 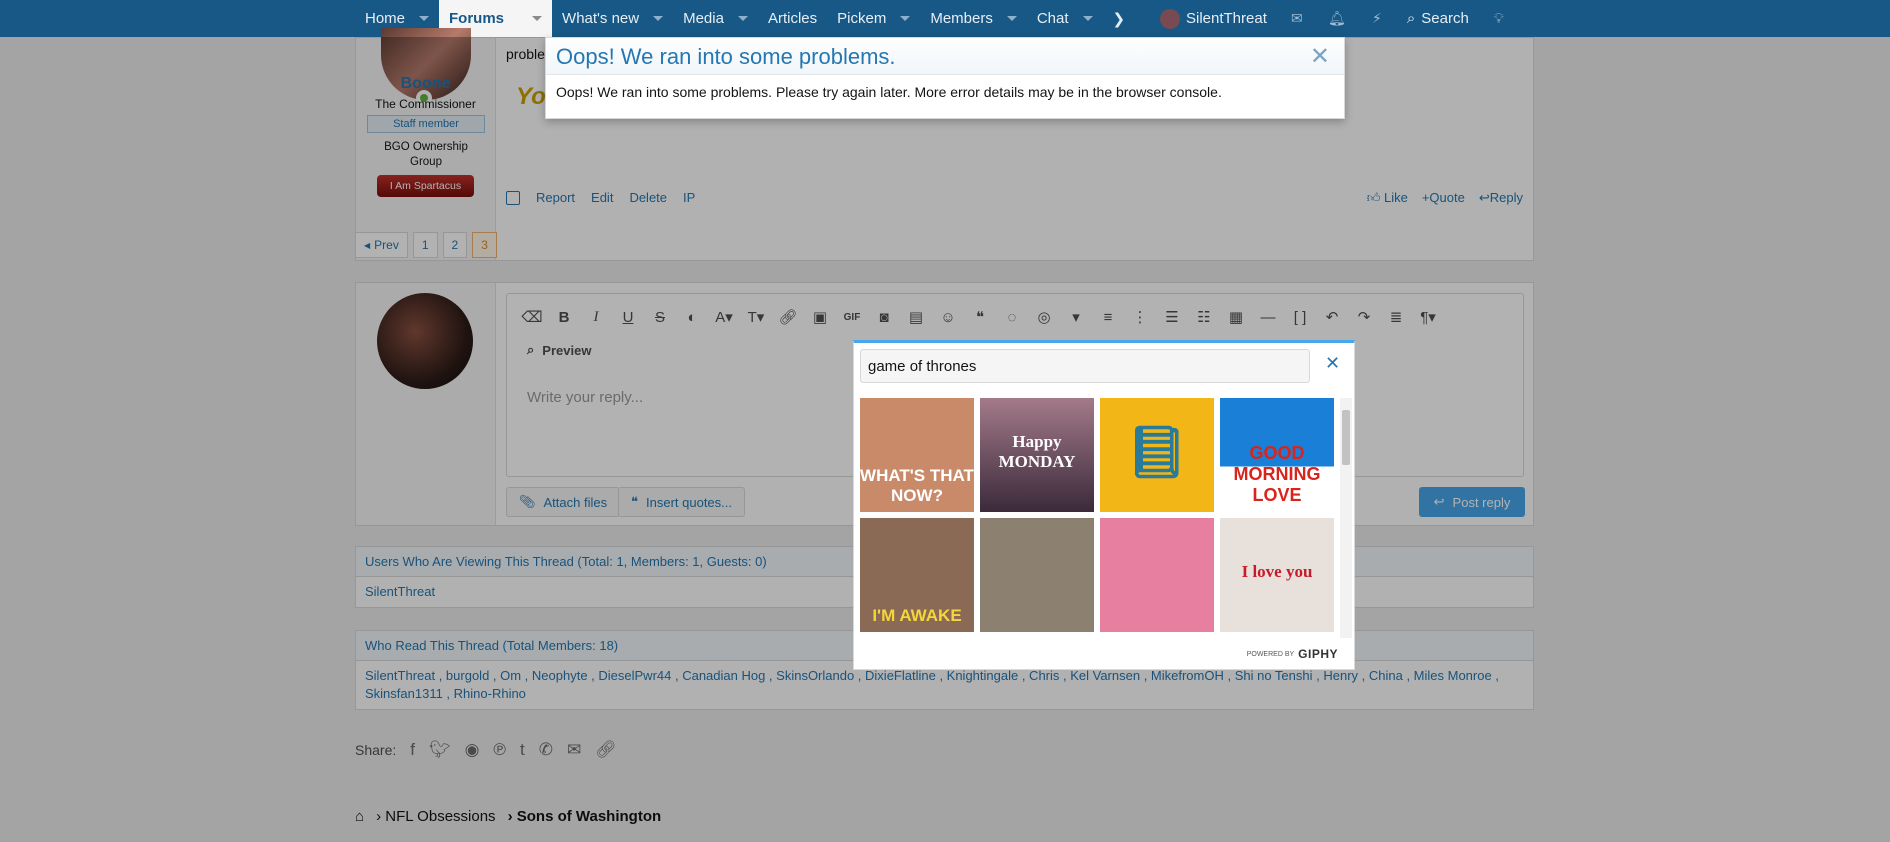 What do you see at coordinates (628, 317) in the screenshot?
I see `underline-icon: U` at bounding box center [628, 317].